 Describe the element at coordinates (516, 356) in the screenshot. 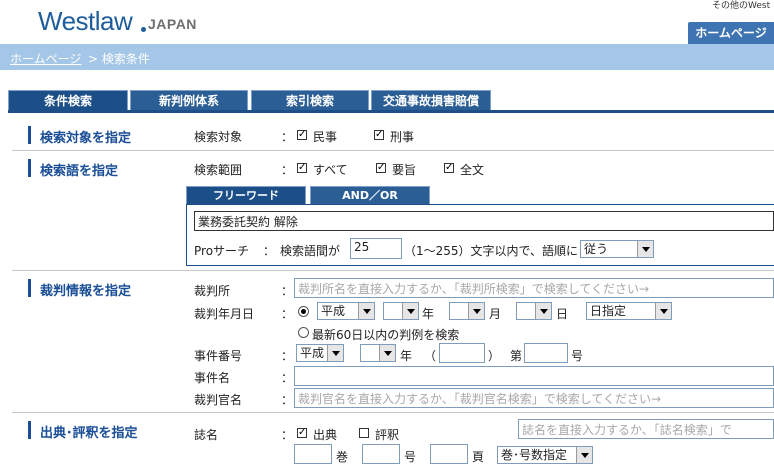

I see `case-dai-label: 第` at that location.